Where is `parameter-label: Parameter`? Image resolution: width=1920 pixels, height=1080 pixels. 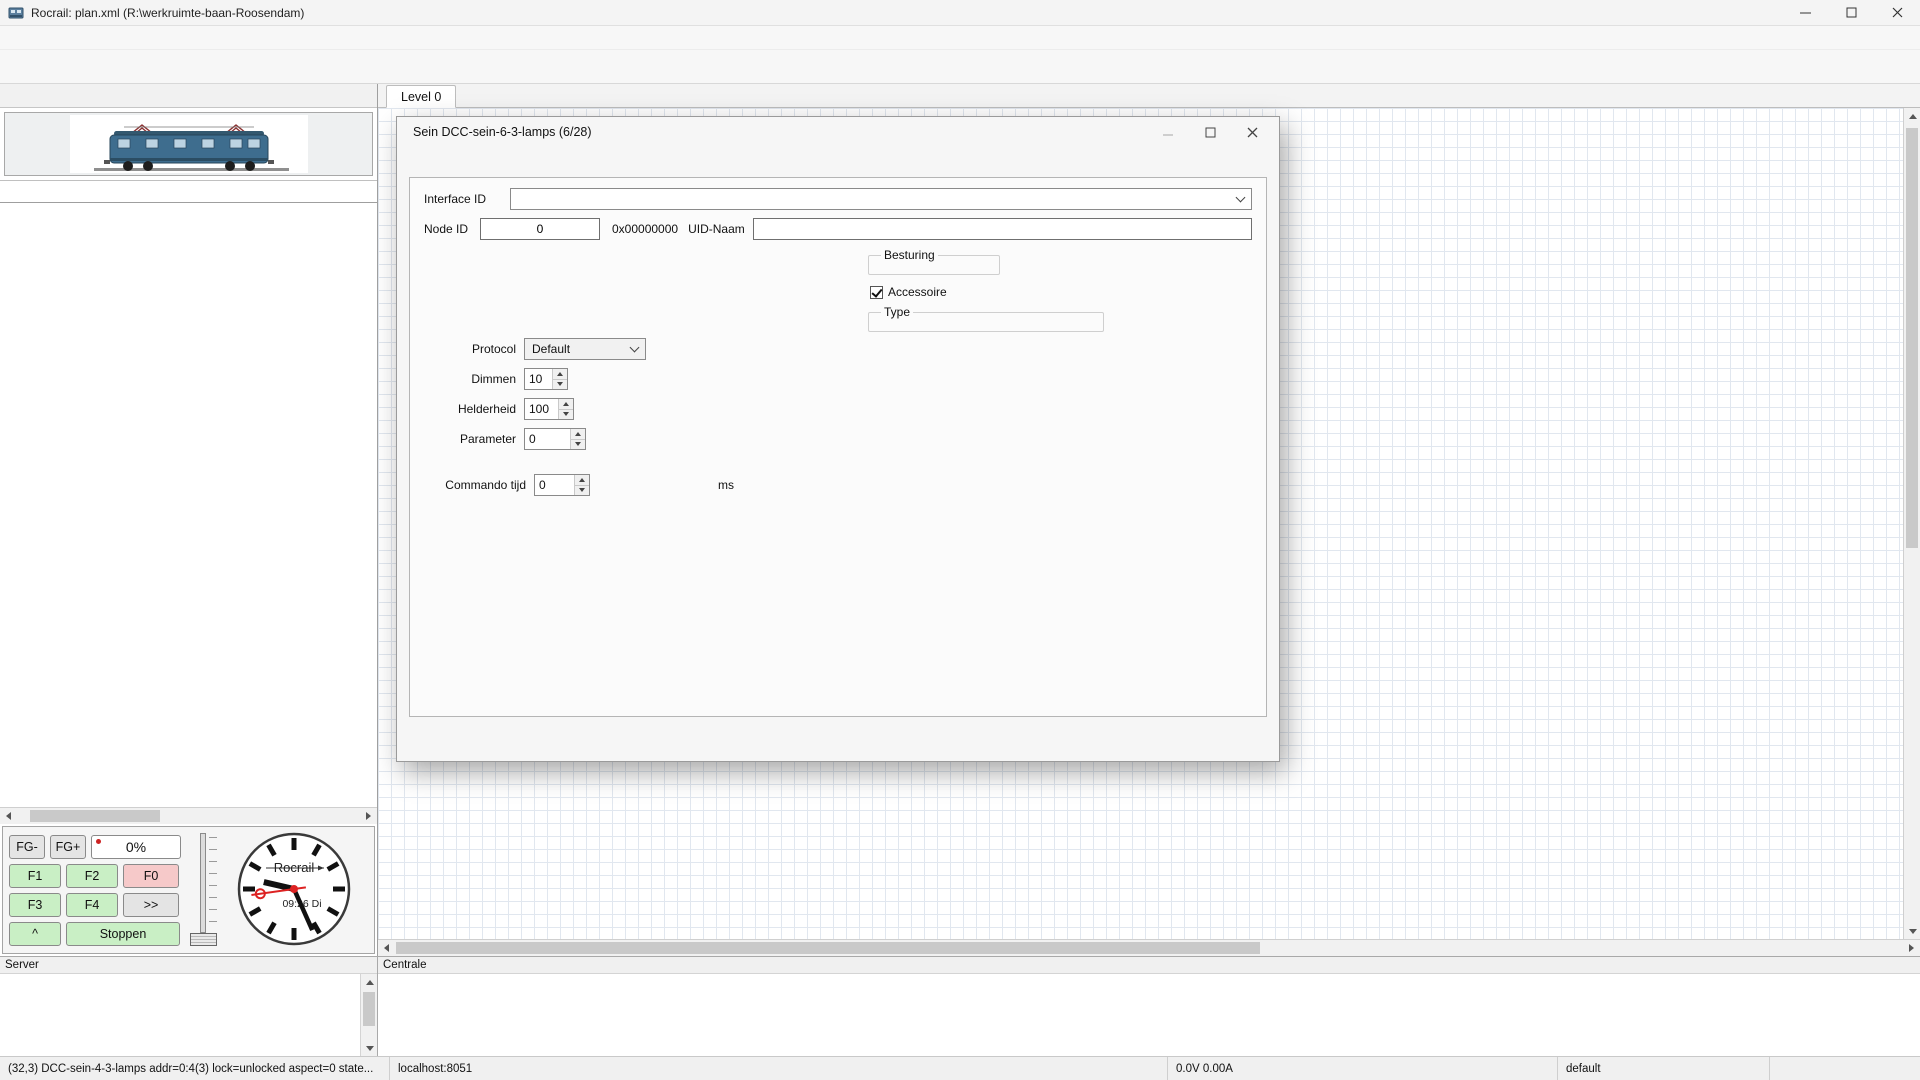 parameter-label: Parameter is located at coordinates (487, 439).